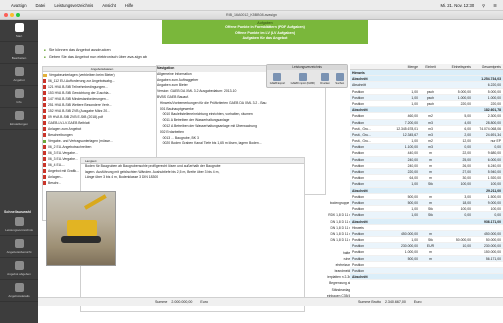  I want to click on search-button: Suchen, so click(339, 79).